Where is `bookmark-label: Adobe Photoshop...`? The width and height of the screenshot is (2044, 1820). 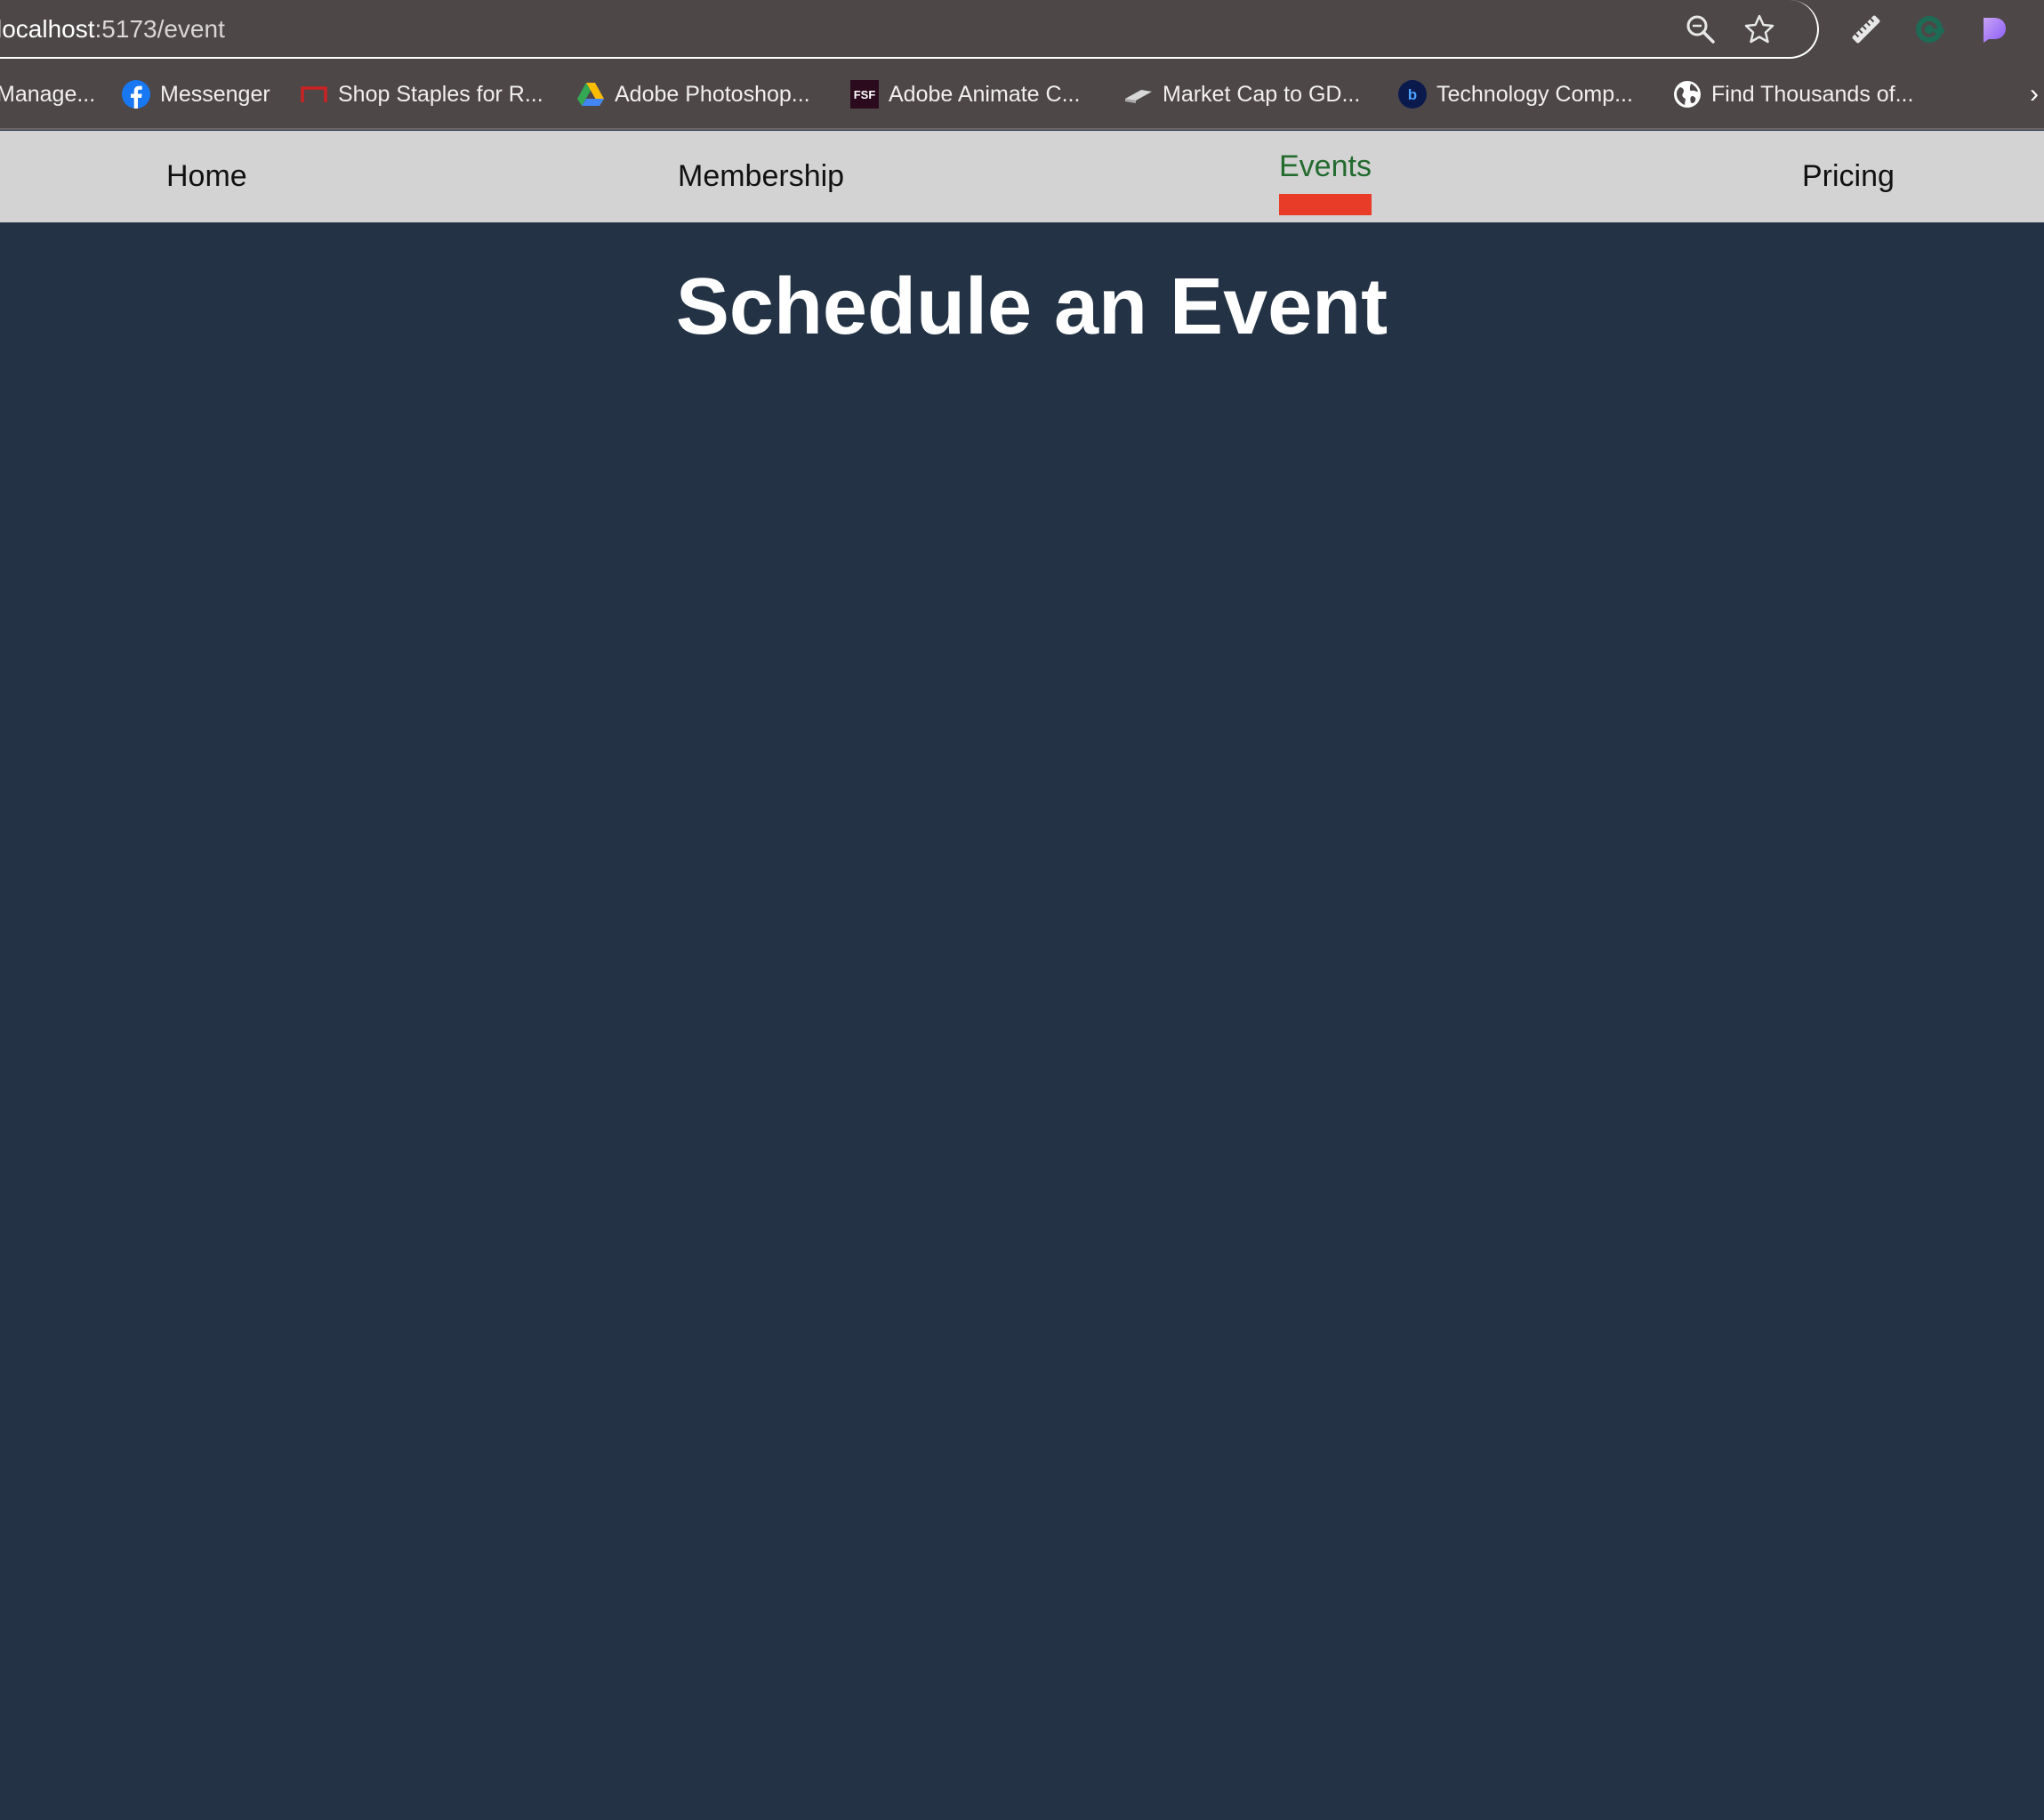
bookmark-label: Adobe Photoshop... is located at coordinates (712, 94).